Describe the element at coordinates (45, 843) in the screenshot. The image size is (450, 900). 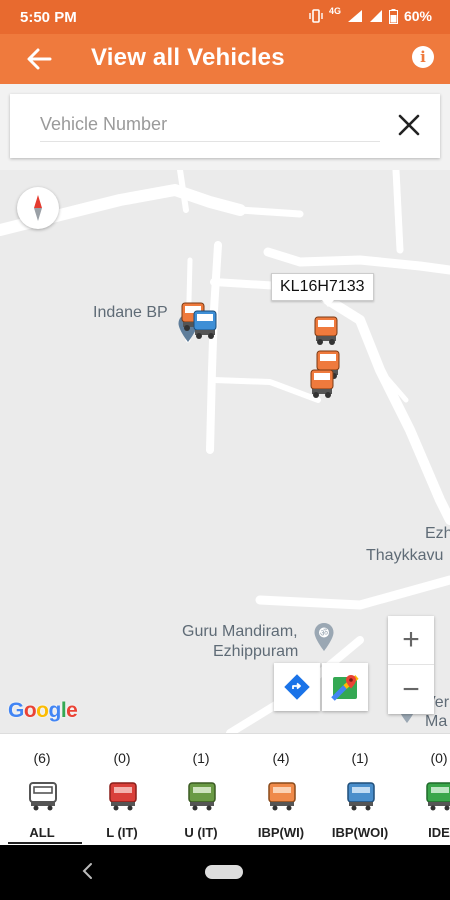
I see `selected-indicator` at that location.